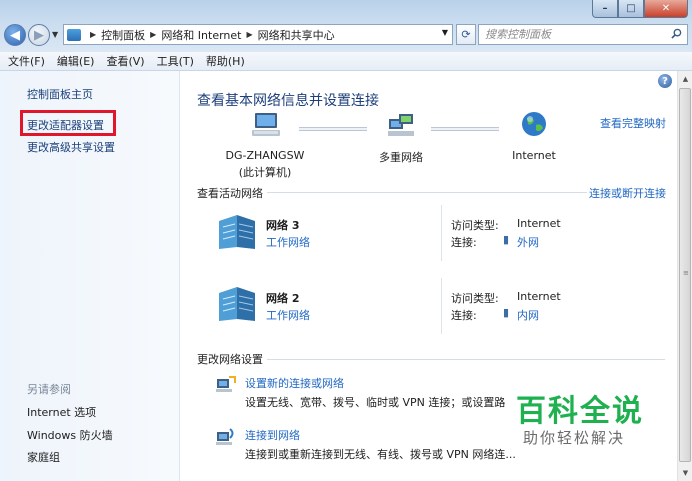 Image resolution: width=692 pixels, height=481 pixels. I want to click on control-panel-home-link: 控制面板主页, so click(60, 94).